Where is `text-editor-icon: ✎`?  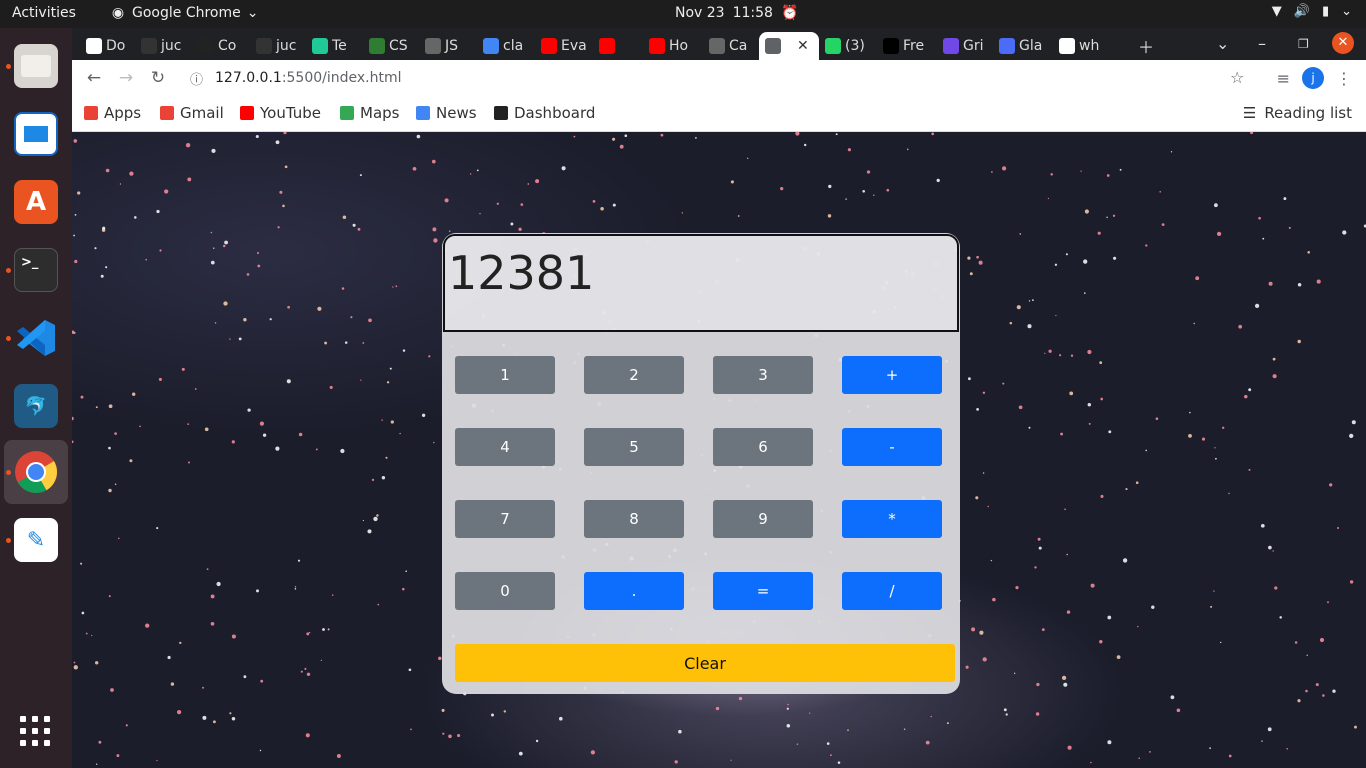 text-editor-icon: ✎ is located at coordinates (36, 540).